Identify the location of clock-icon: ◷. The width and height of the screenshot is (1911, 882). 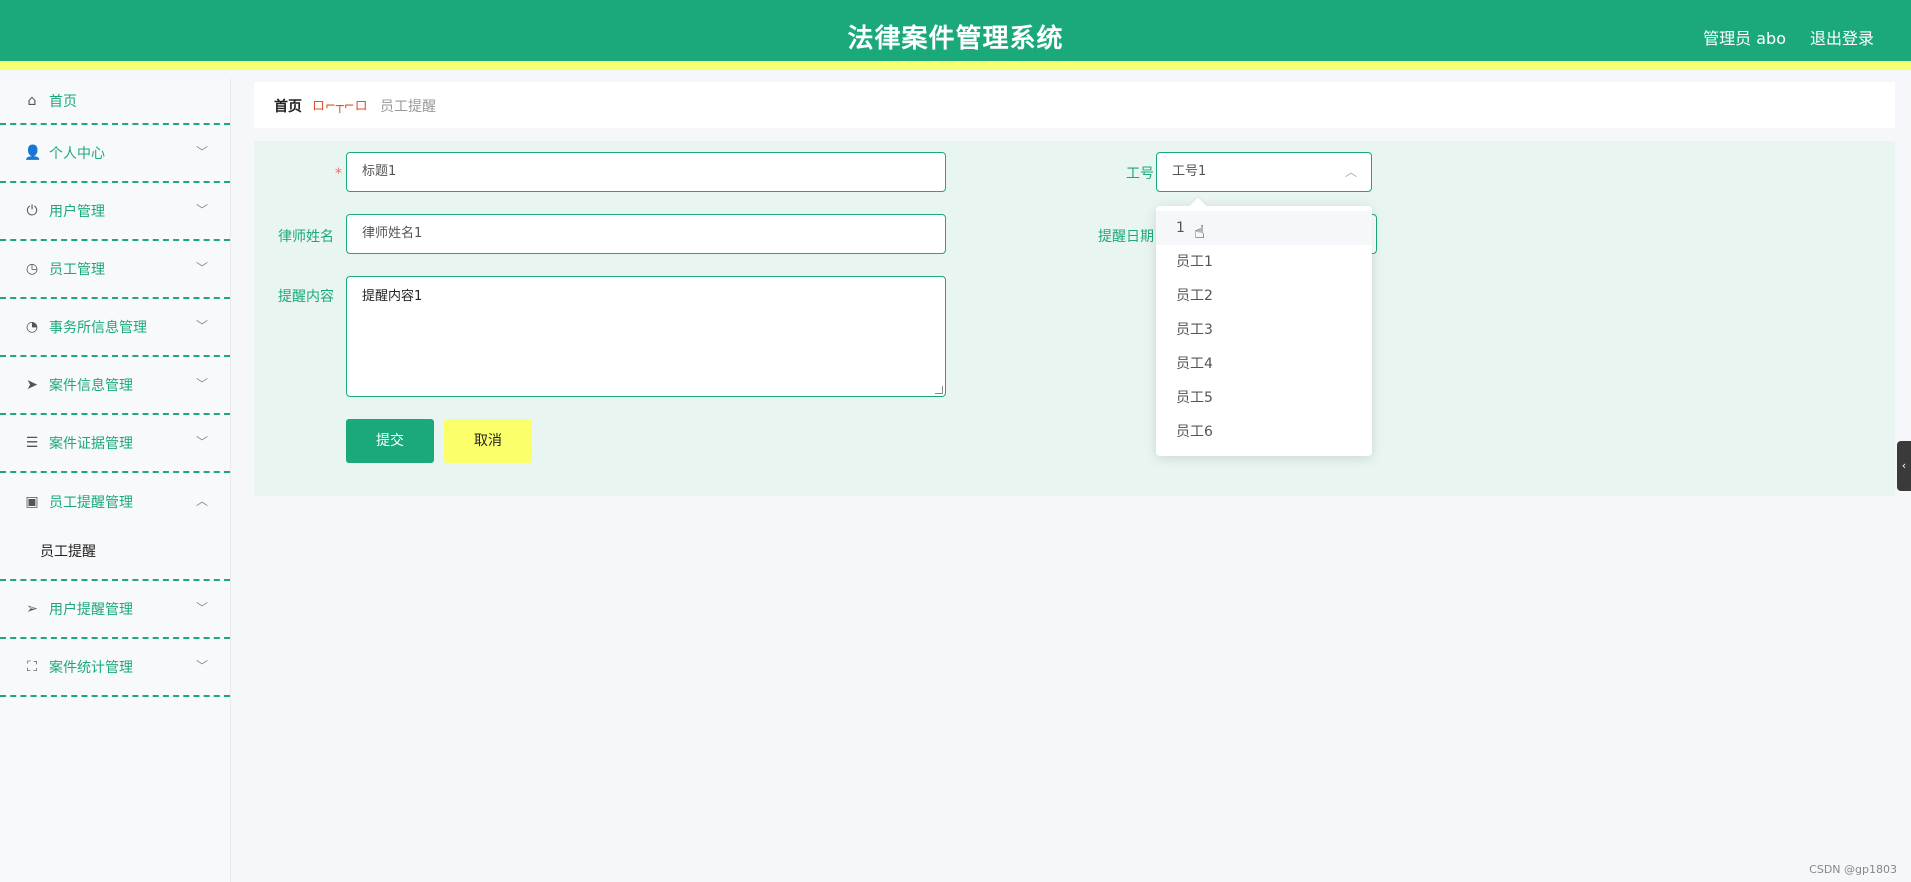
(32, 269).